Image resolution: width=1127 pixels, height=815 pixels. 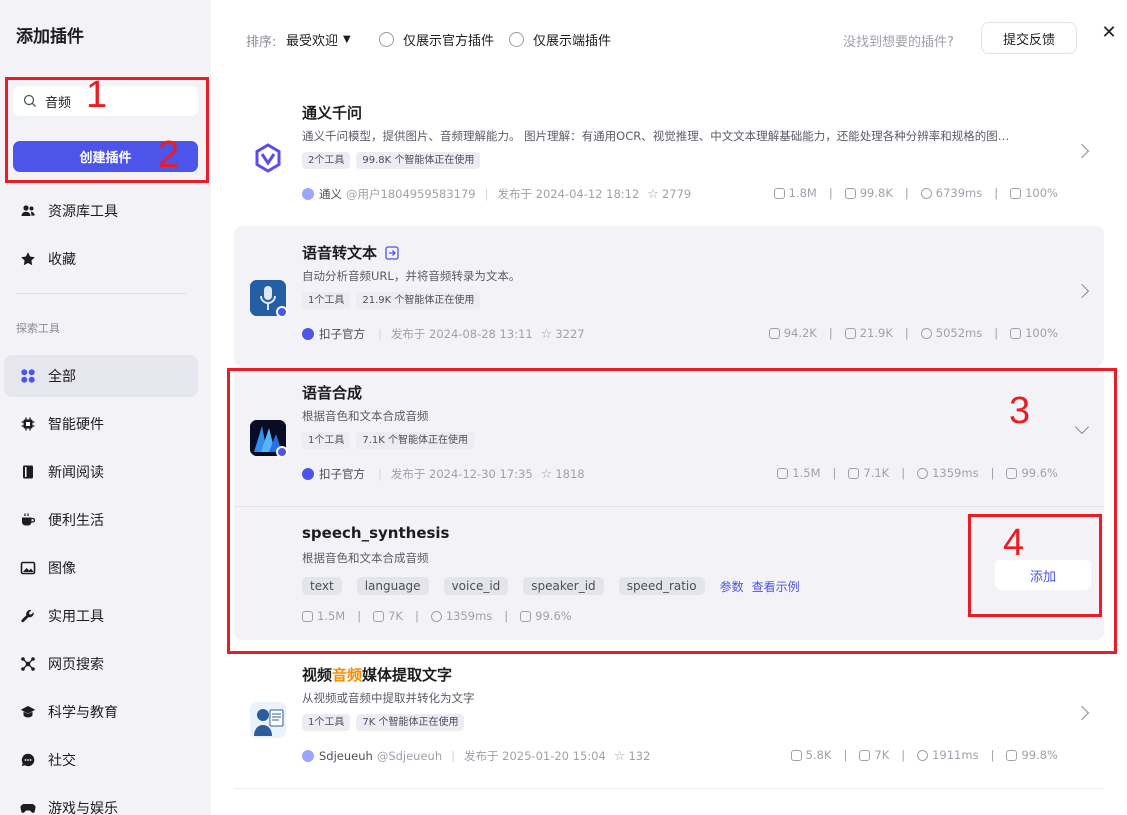 I want to click on plugin-title-text: 语音转文本, so click(x=340, y=253).